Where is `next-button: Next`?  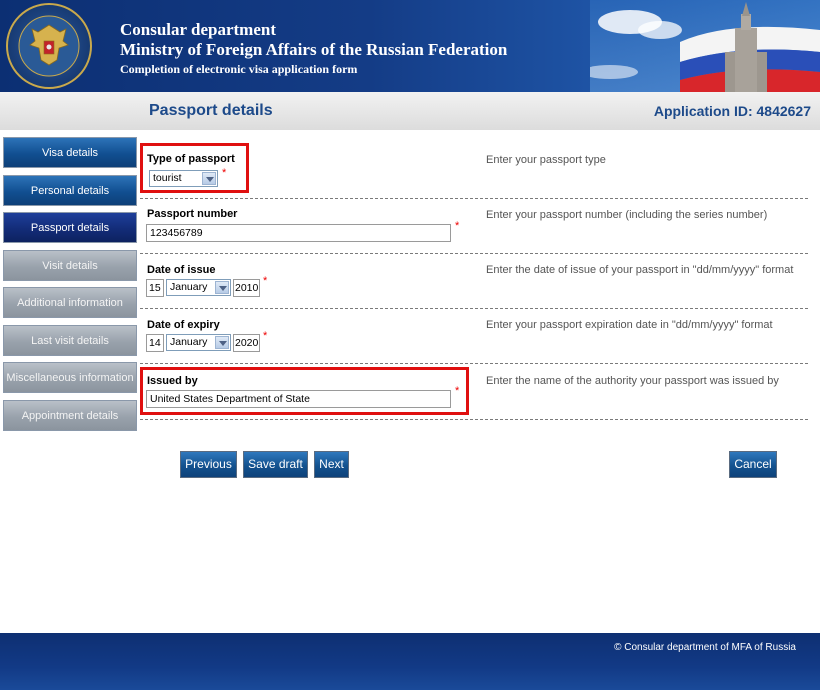
next-button: Next is located at coordinates (331, 464).